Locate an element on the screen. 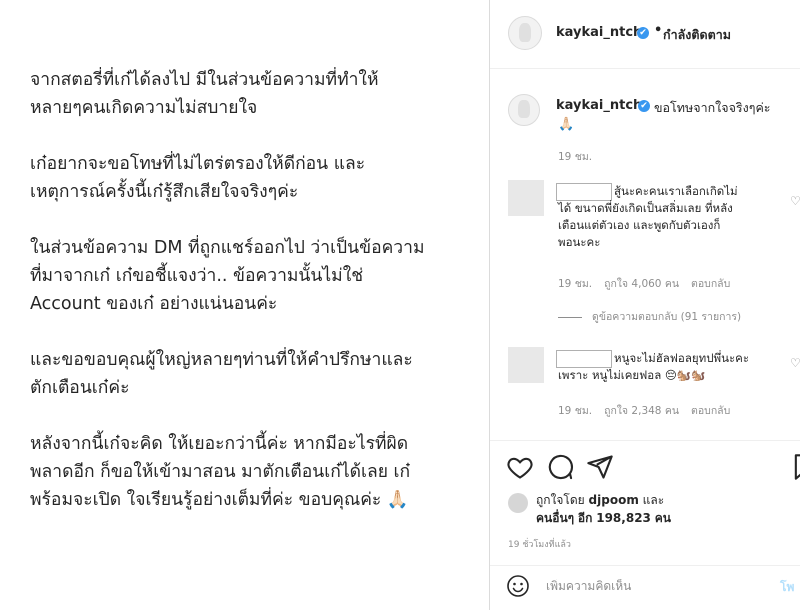 The image size is (800, 611). comment-line: เตือนแต่ตัวเอง และพูดกับตัวเองก็ is located at coordinates (639, 225).